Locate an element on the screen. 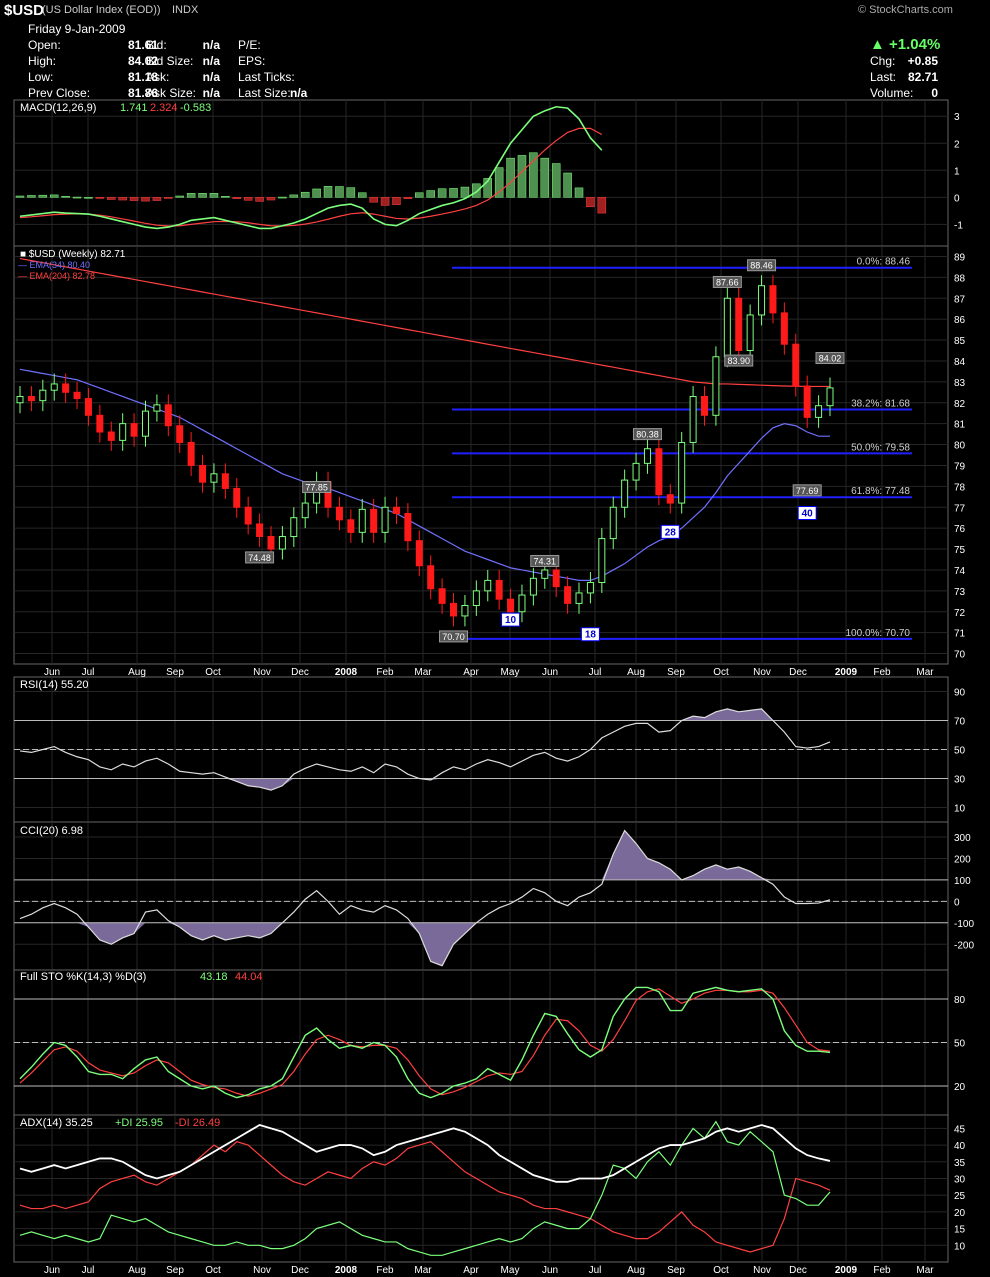 The width and height of the screenshot is (990, 1277). y-tick-label: 1 is located at coordinates (957, 171).